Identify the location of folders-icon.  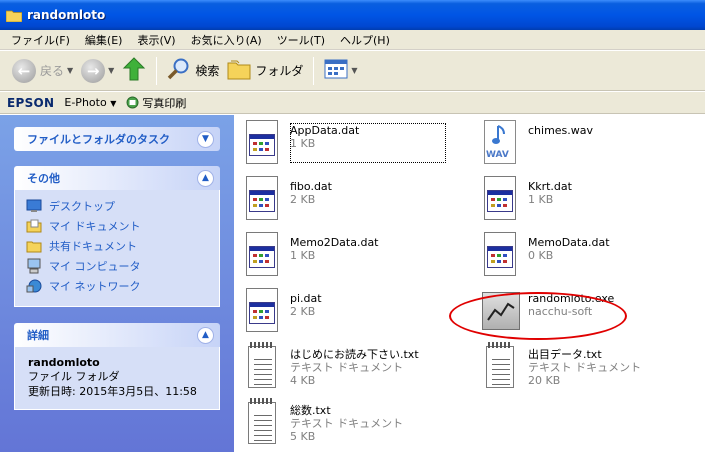
(239, 70).